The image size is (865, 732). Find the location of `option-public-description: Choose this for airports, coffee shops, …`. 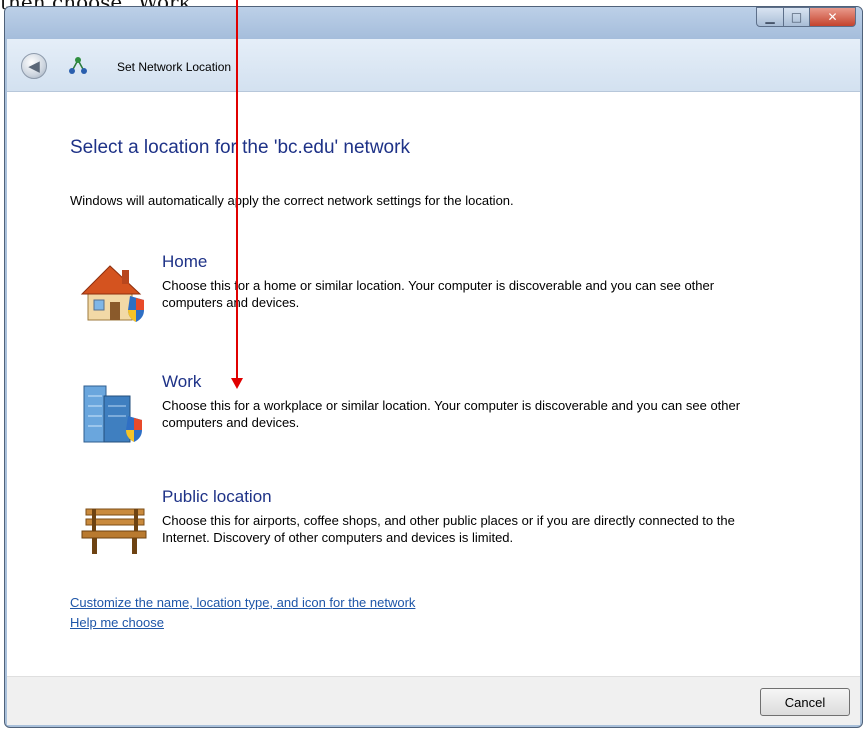

option-public-description: Choose this for airports, coffee shops, … is located at coordinates (448, 529).